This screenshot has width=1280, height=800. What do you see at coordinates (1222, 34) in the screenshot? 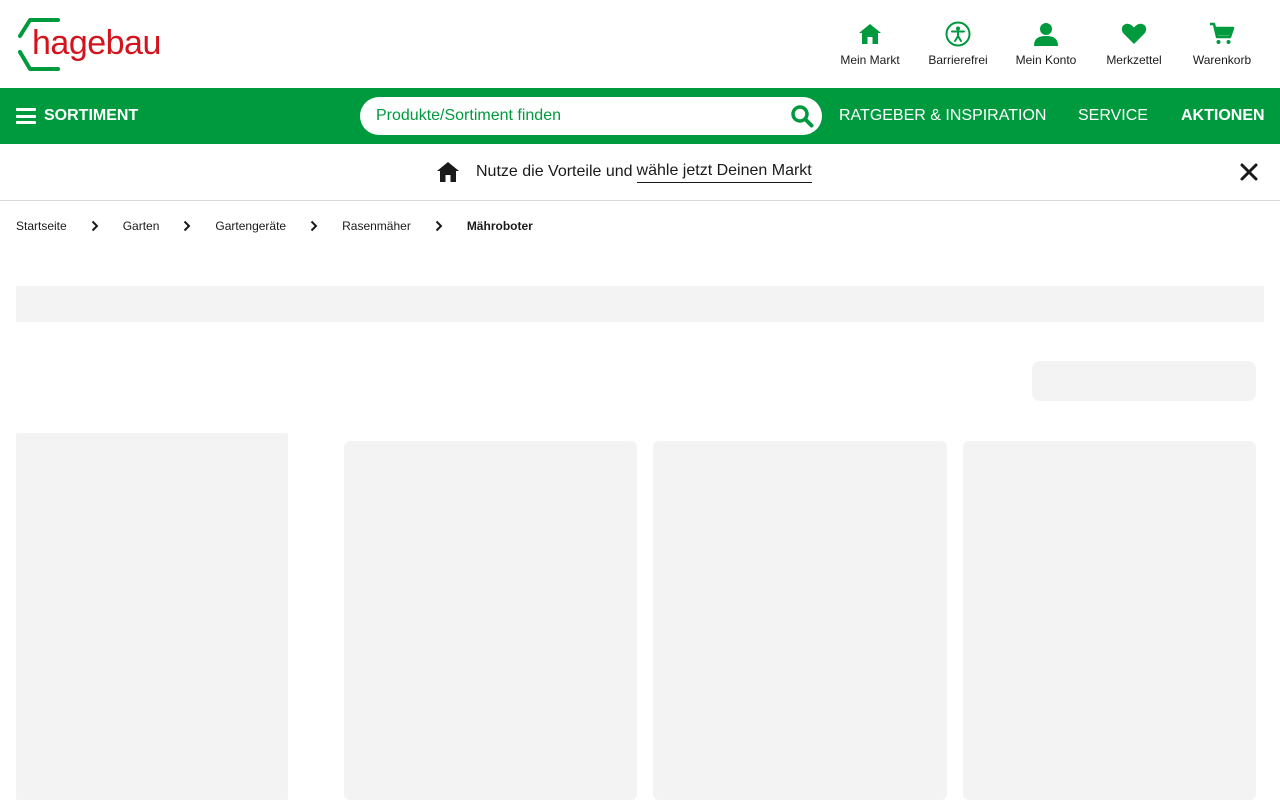
I see `cart-icon` at bounding box center [1222, 34].